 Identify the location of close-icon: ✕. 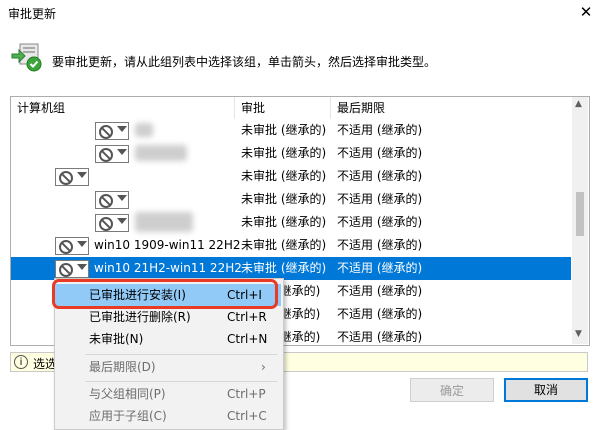
(586, 12).